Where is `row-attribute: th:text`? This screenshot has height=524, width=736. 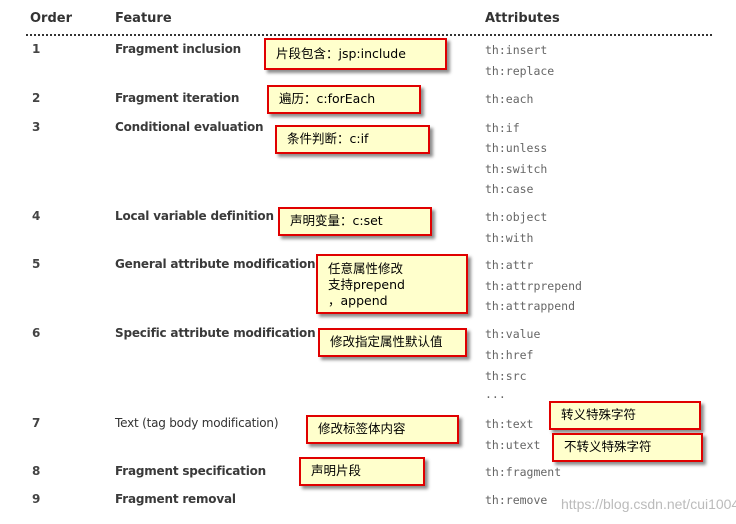 row-attribute: th:text is located at coordinates (509, 424).